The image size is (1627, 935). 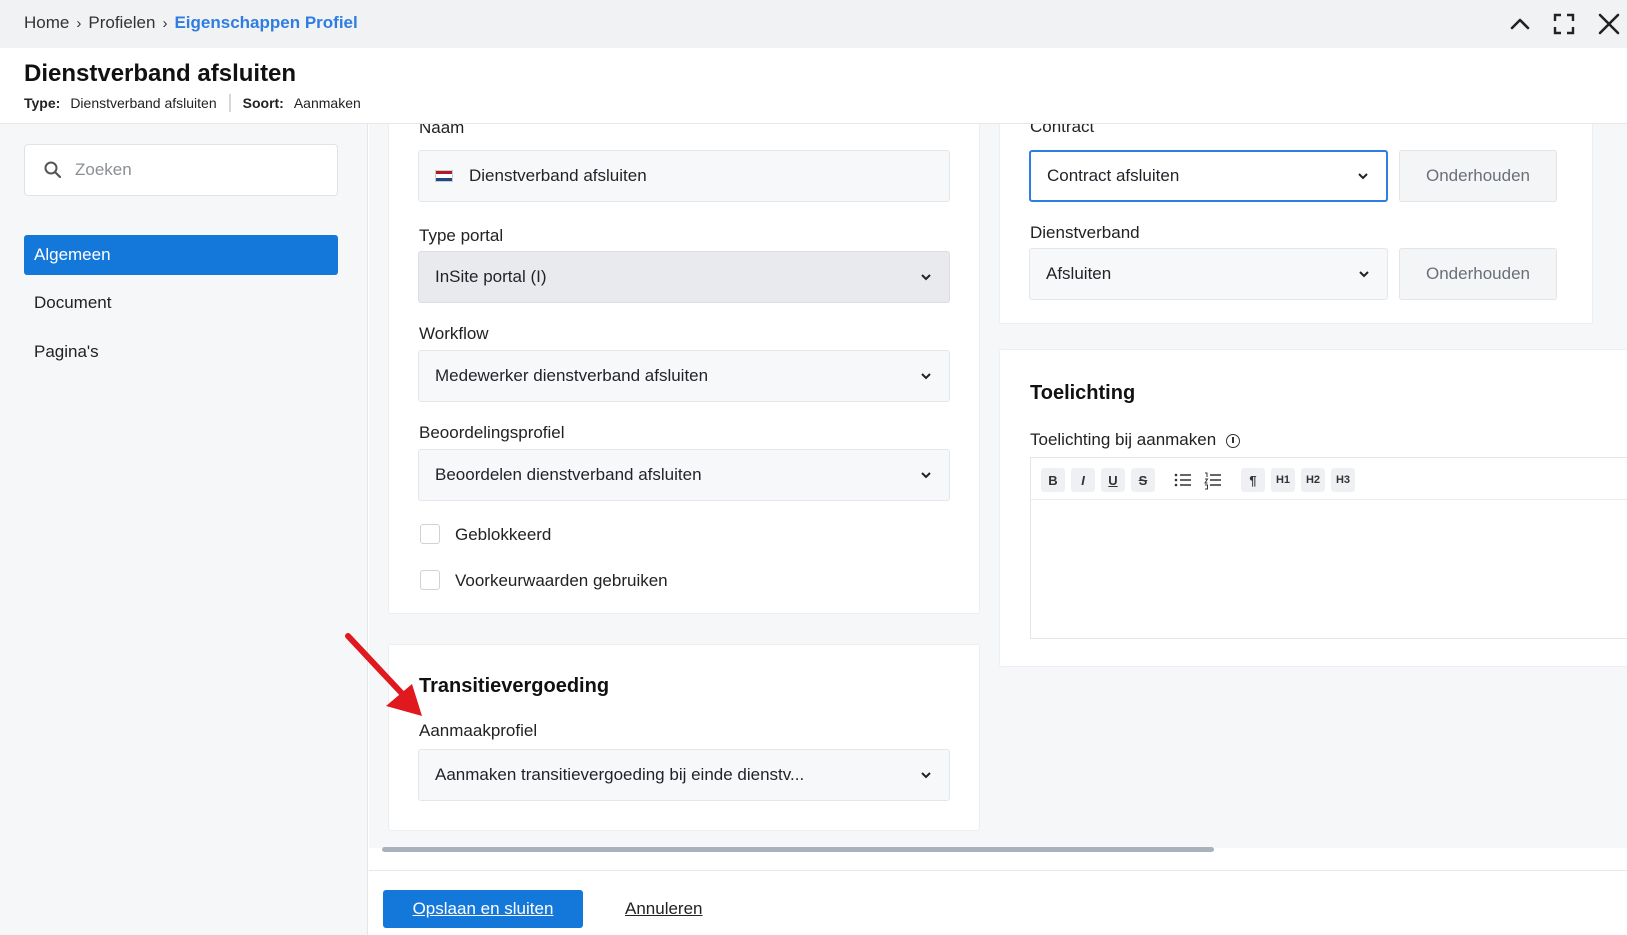 I want to click on toelichting-field-label-text: Toelichting bij aanmaken, so click(x=1123, y=439).